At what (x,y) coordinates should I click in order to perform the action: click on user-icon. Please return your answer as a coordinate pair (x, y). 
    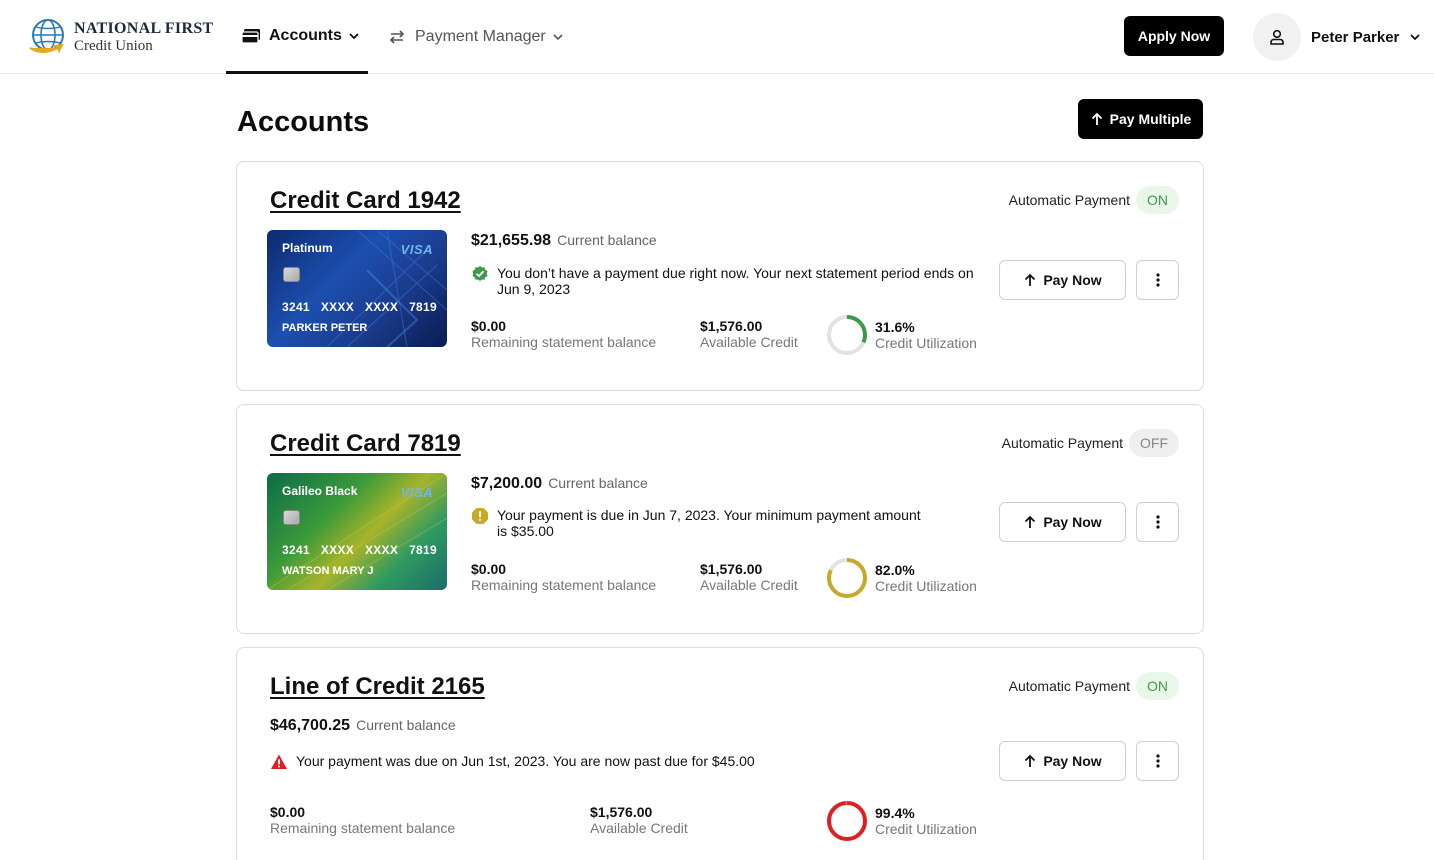
    Looking at the image, I should click on (1277, 37).